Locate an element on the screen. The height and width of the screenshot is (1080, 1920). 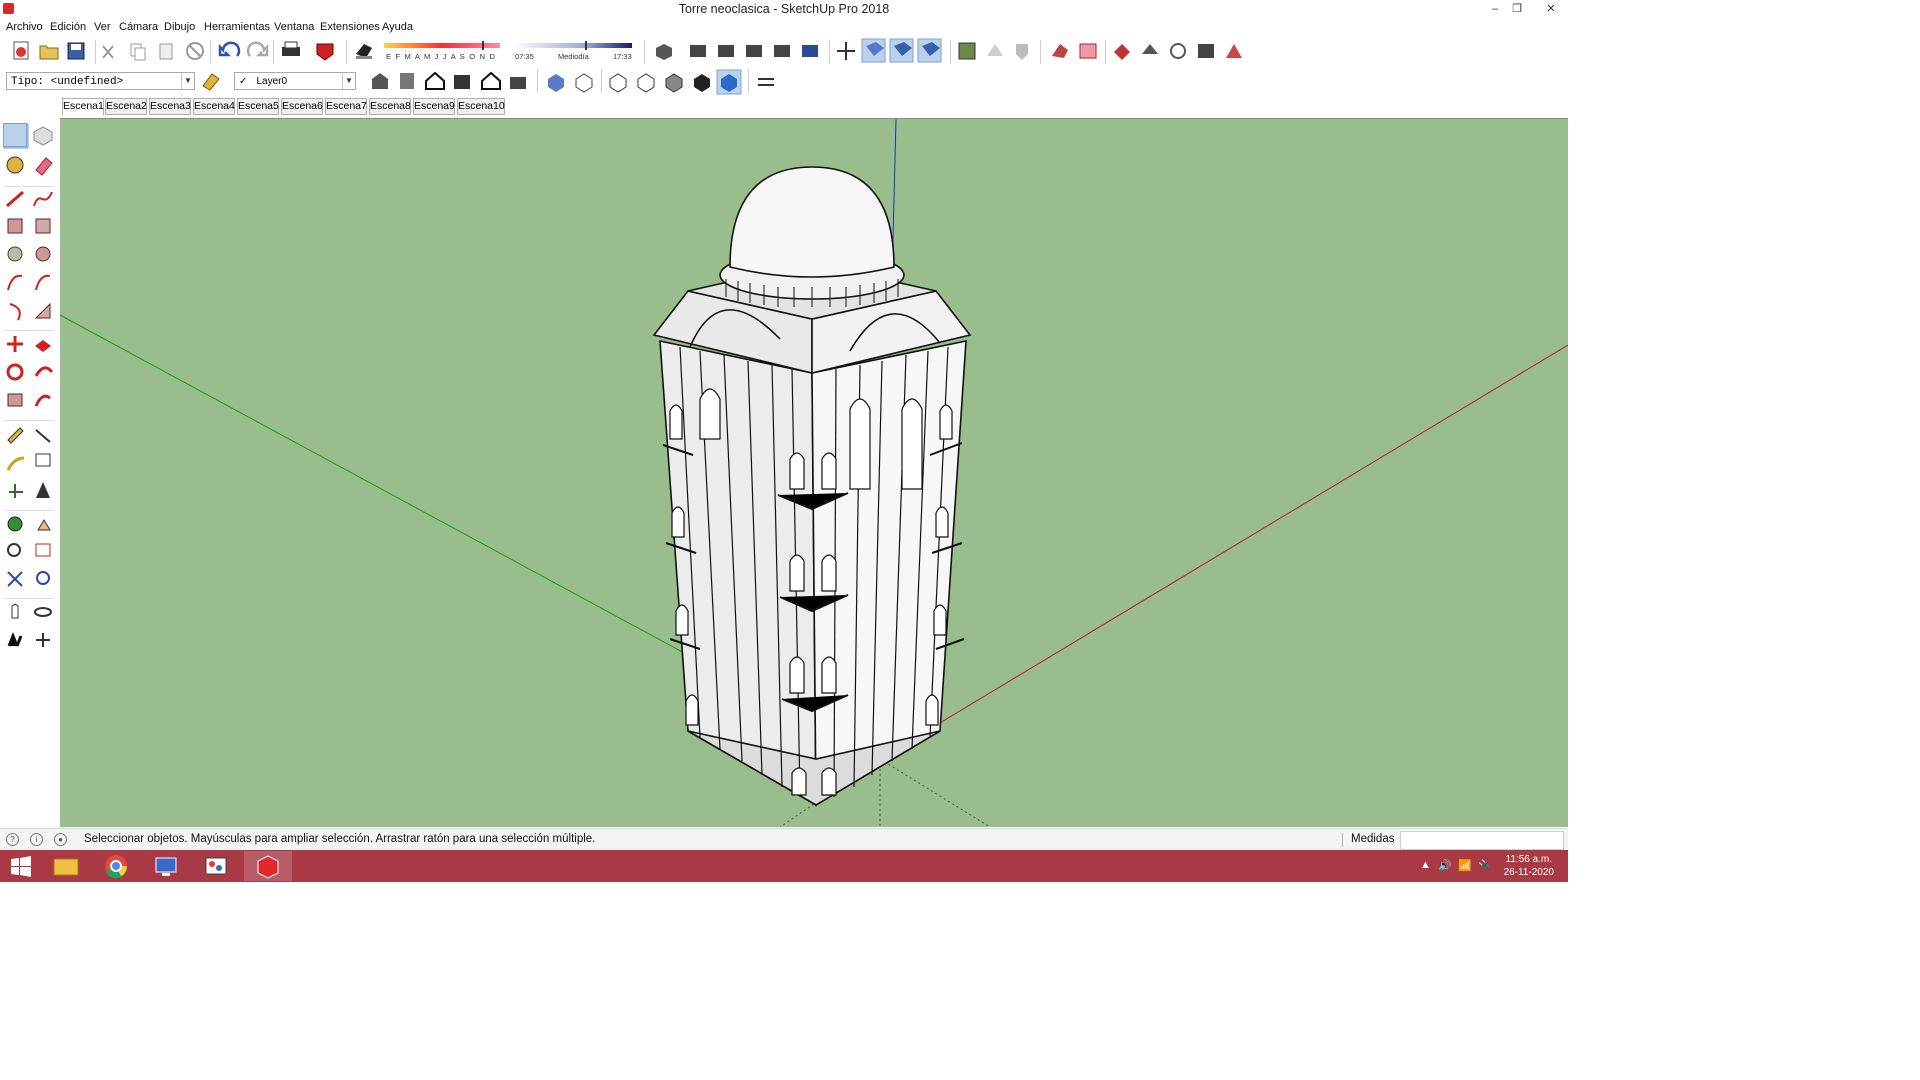
pan-tool is located at coordinates (43, 523).